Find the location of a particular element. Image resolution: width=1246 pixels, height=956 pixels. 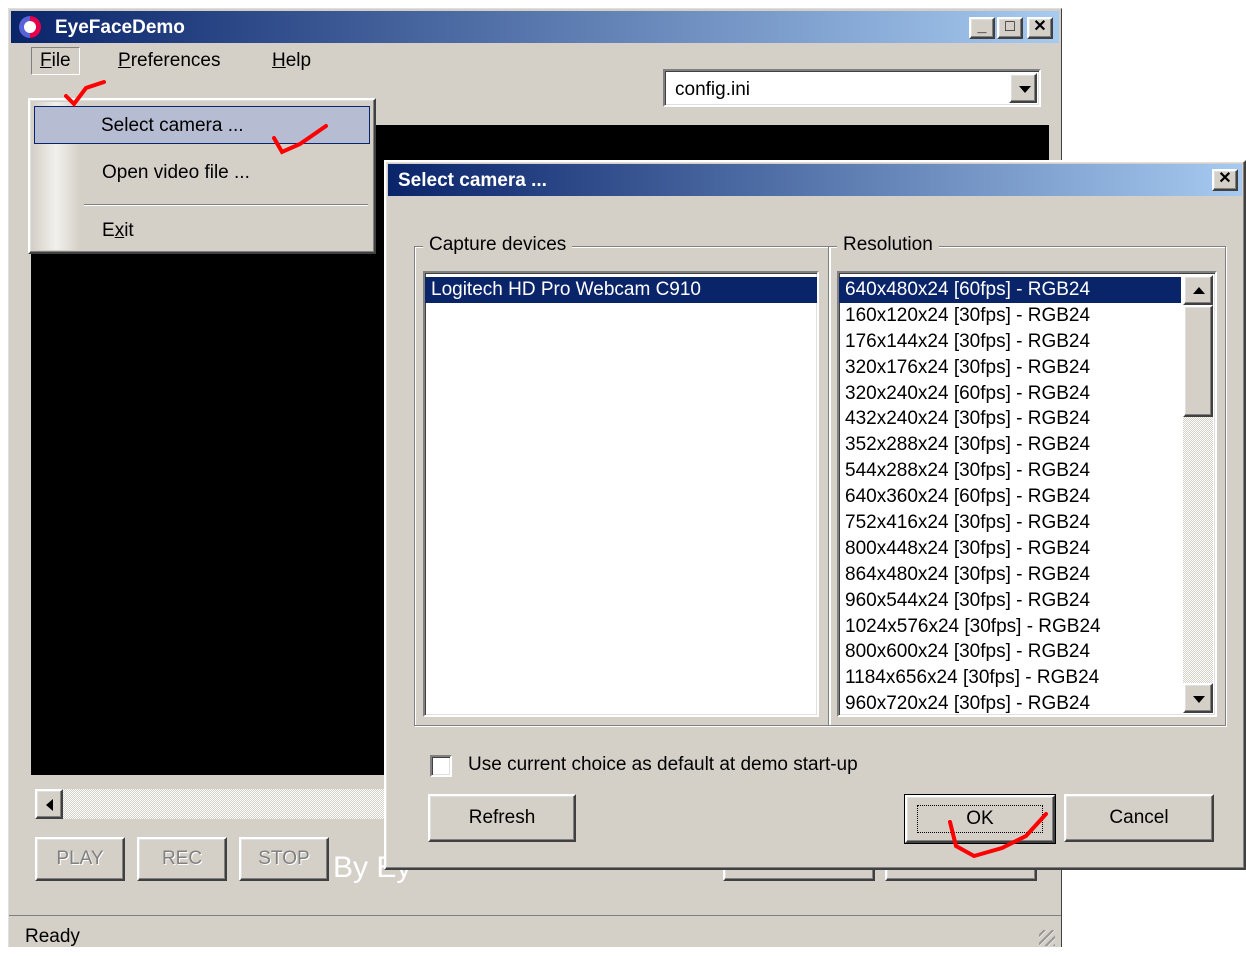

resolution-item: 352x288x24 [30fps] - RGB24 is located at coordinates (1010, 445).